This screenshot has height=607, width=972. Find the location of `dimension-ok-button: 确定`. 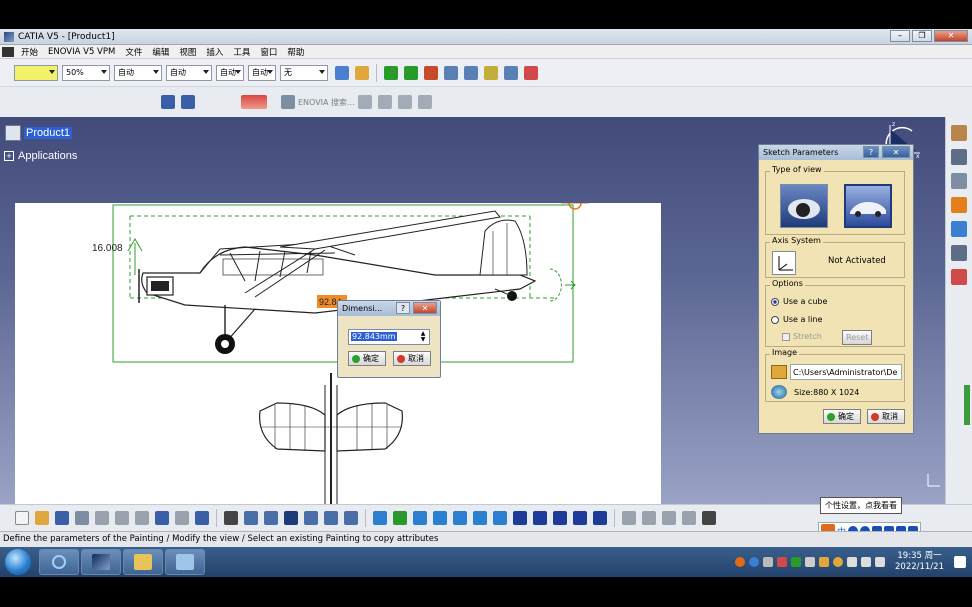

dimension-ok-button: 确定 is located at coordinates (367, 358).